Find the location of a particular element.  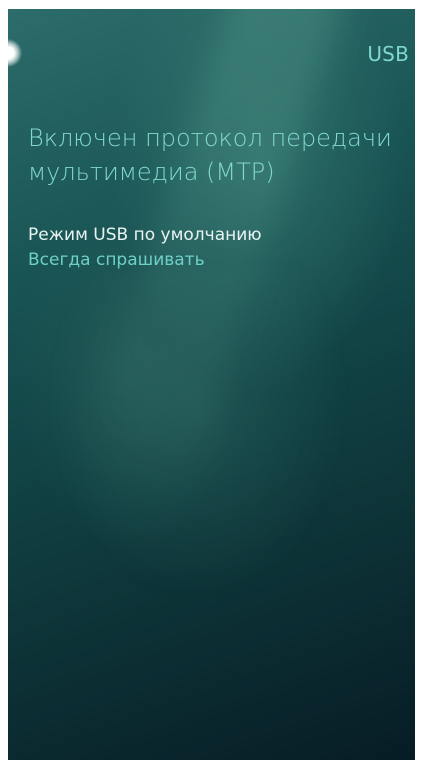

page-title: USB is located at coordinates (388, 54).